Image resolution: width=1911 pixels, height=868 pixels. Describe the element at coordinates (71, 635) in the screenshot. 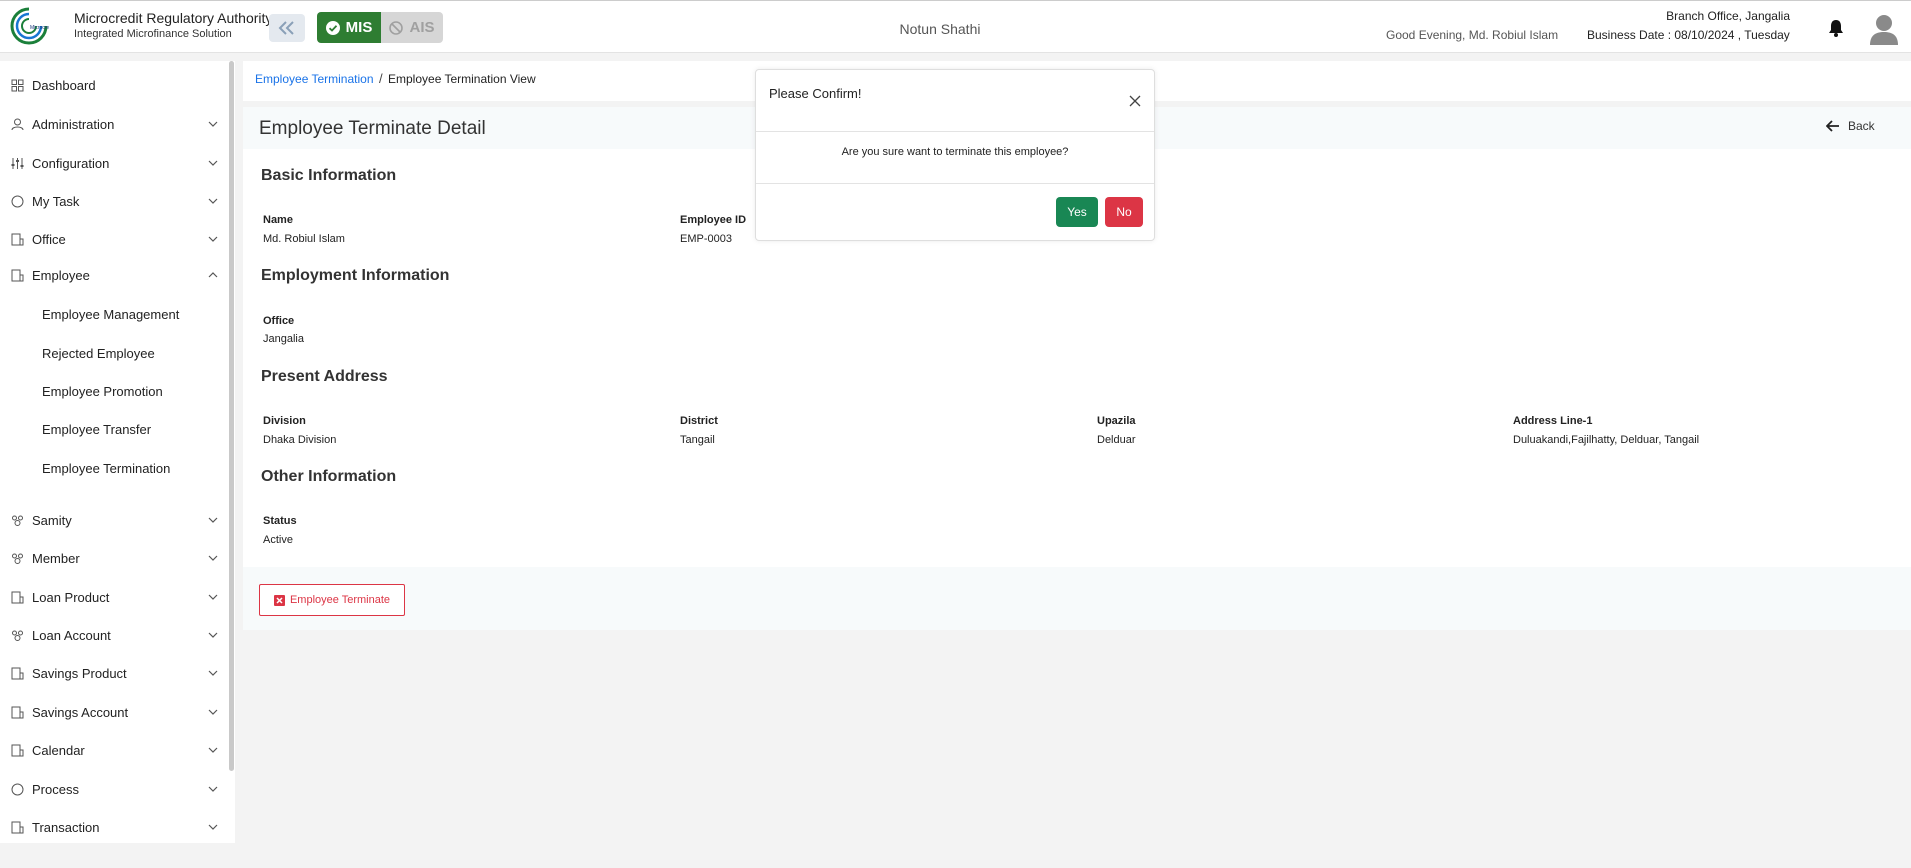

I see `sidebar-item-label: Loan Account` at that location.